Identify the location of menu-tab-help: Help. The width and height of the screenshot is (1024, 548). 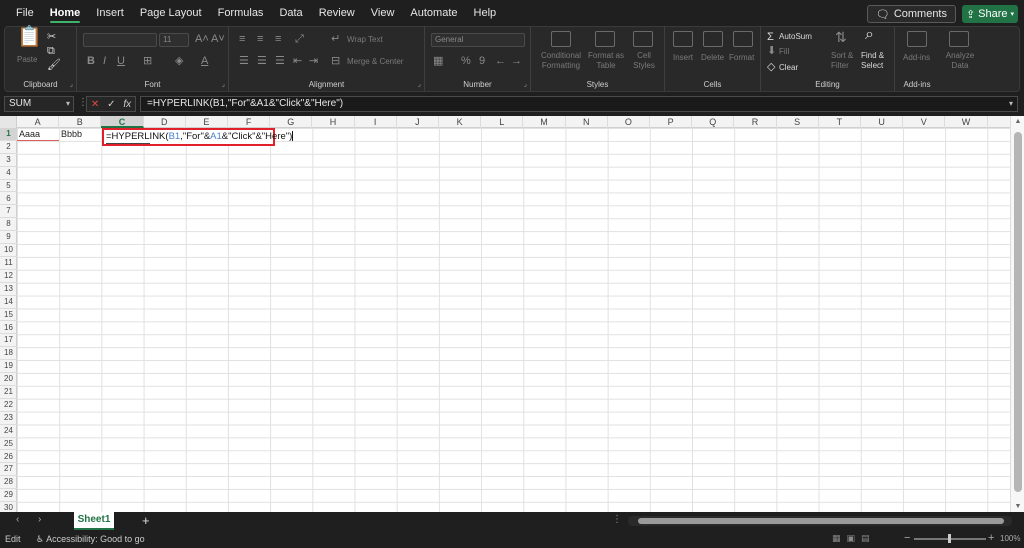
(485, 13).